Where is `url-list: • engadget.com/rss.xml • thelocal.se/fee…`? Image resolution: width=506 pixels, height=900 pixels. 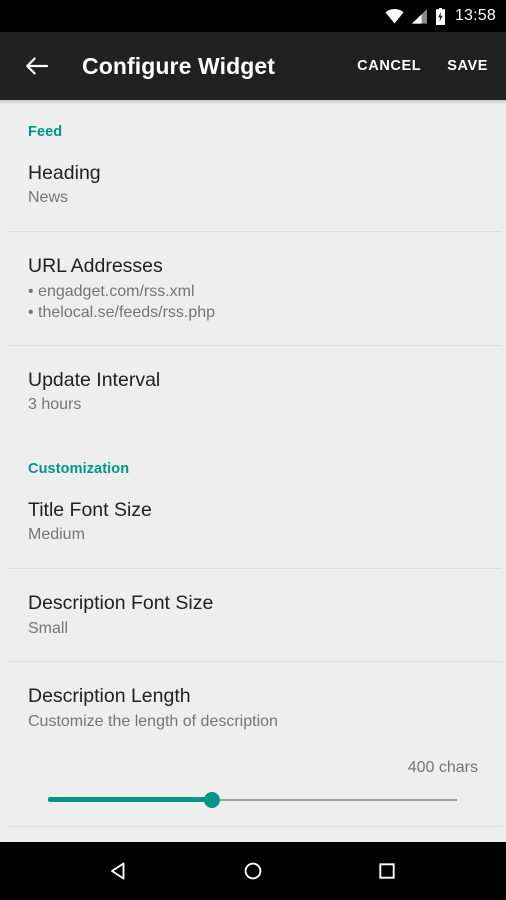 url-list: • engadget.com/rss.xml • thelocal.se/fee… is located at coordinates (253, 302).